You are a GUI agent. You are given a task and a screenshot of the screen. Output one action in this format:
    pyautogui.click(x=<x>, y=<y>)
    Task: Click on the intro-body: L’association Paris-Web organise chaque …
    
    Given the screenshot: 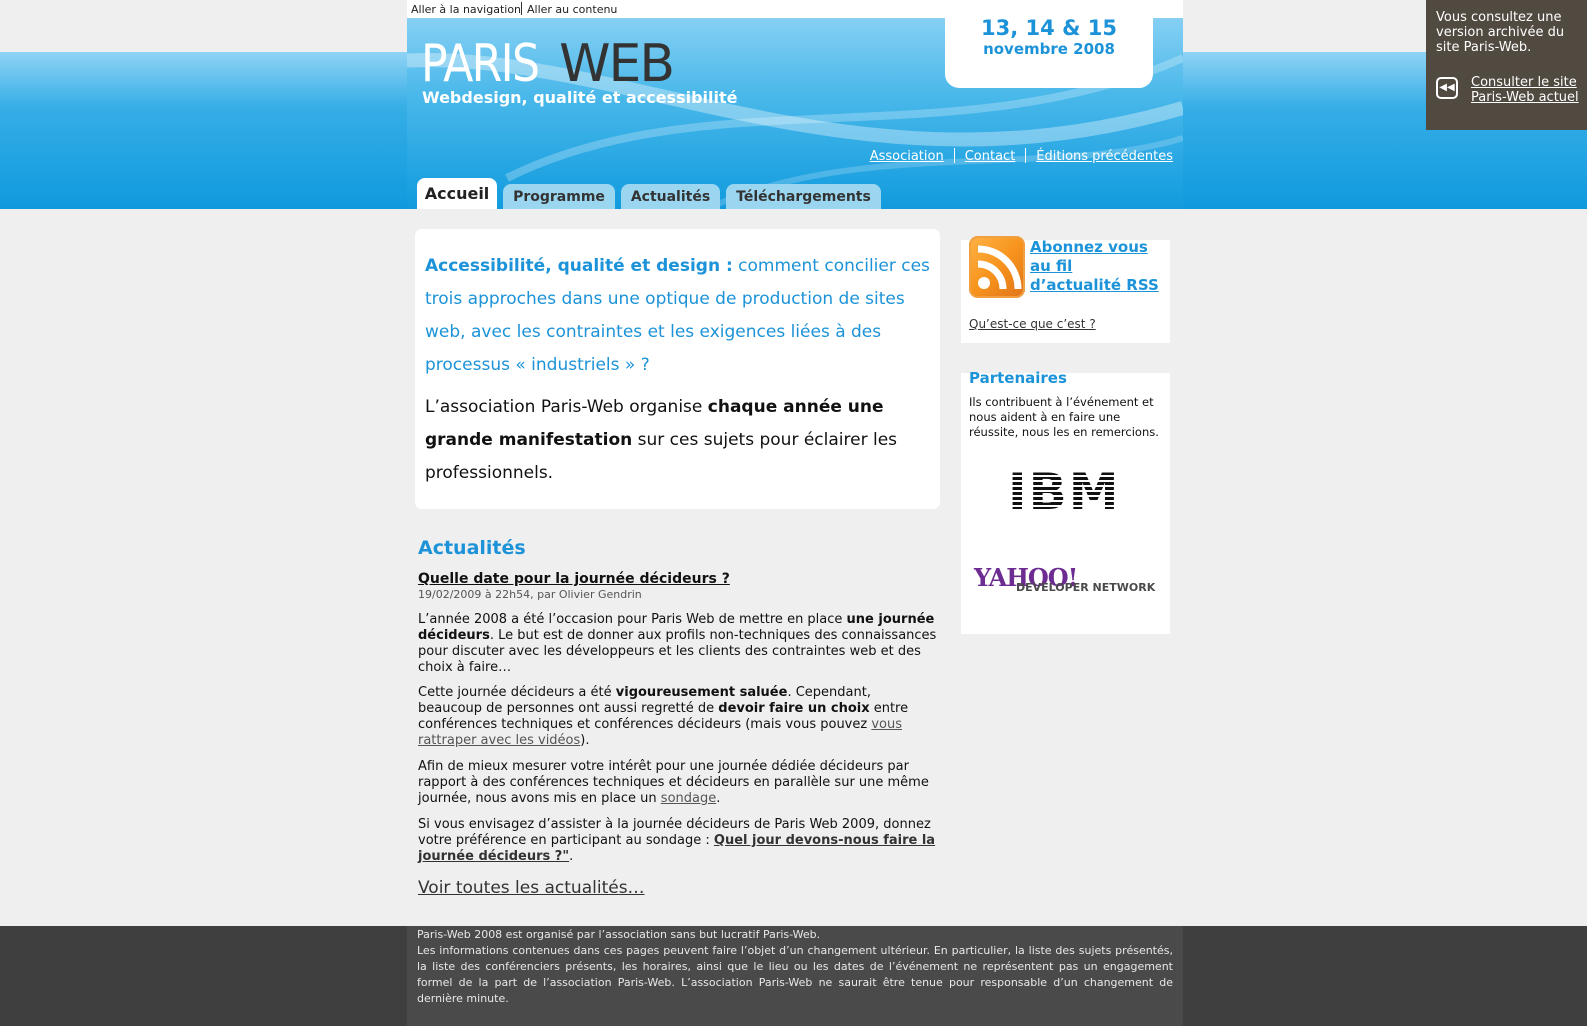 What is the action you would take?
    pyautogui.click(x=677, y=440)
    